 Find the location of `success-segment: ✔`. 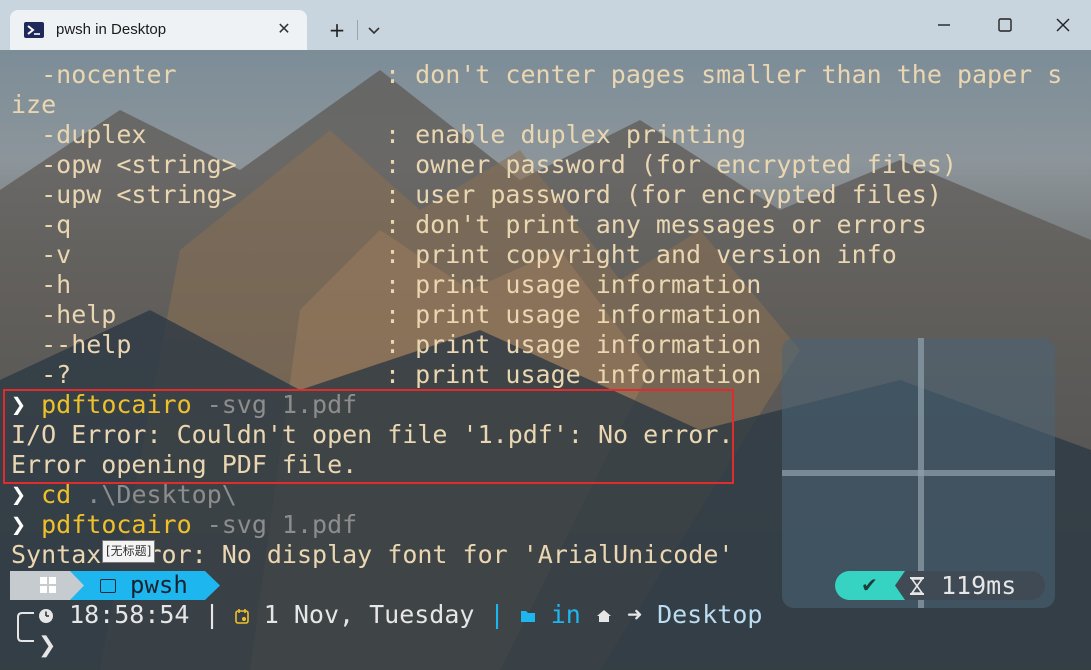

success-segment: ✔ is located at coordinates (870, 585).